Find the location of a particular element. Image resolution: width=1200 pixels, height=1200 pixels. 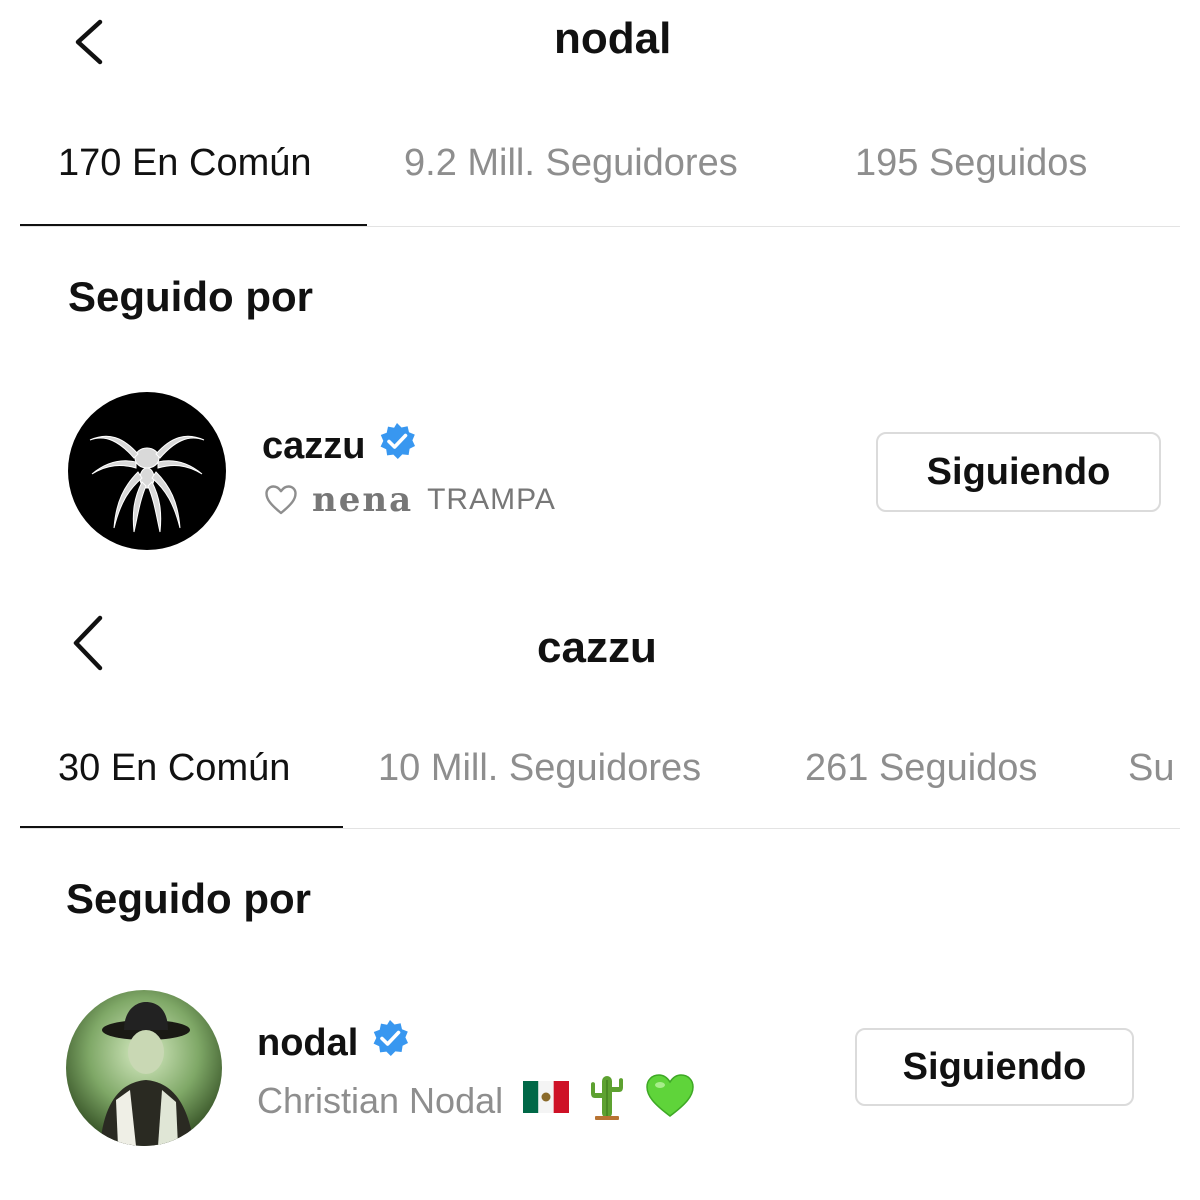

tab-following: 195 Seguidos is located at coordinates (971, 163).